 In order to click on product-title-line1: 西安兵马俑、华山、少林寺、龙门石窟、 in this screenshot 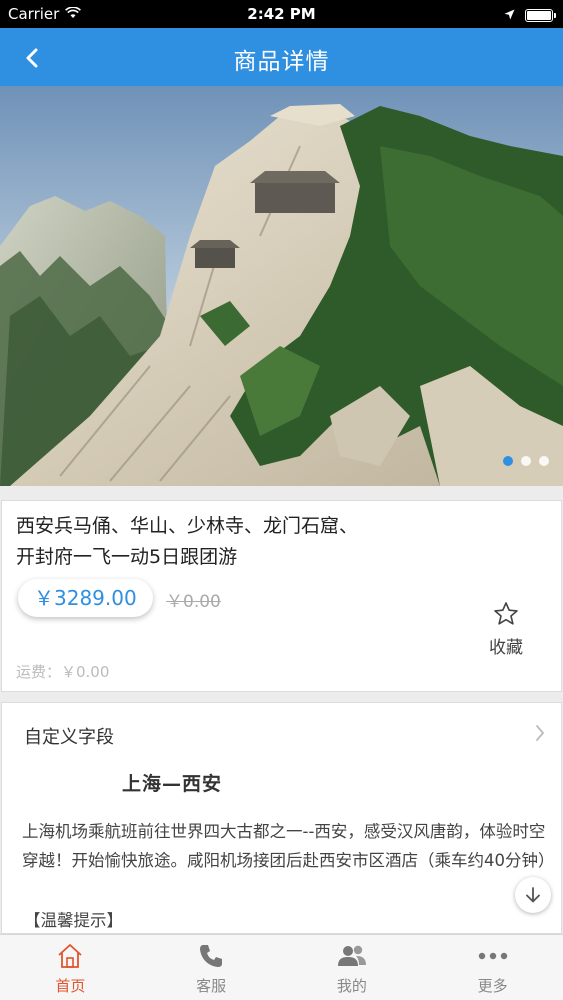, I will do `click(187, 526)`.